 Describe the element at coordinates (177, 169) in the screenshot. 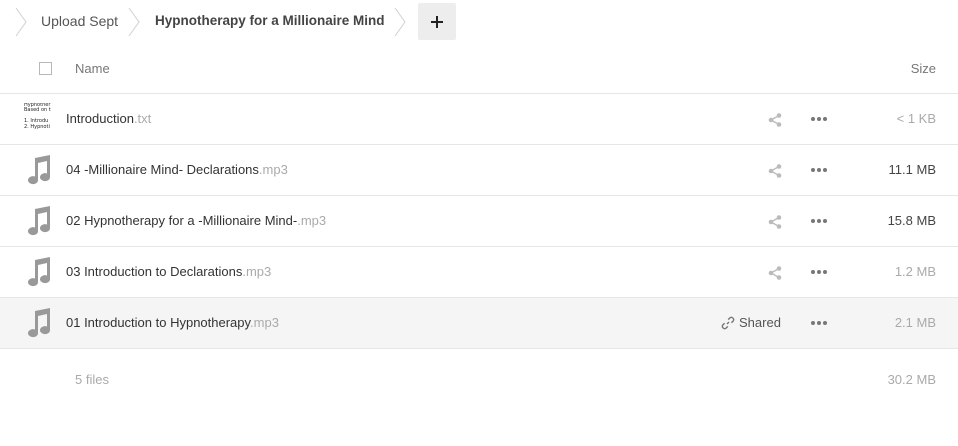

I see `file-name: 04 -Millionaire Mind- Declarations.mp3` at that location.